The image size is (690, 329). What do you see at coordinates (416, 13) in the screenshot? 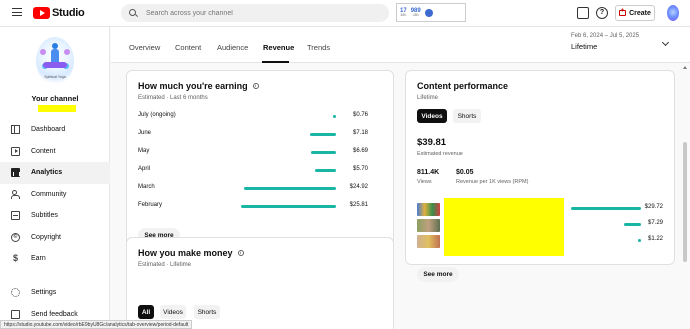
I see `stat-2: 989 48h` at bounding box center [416, 13].